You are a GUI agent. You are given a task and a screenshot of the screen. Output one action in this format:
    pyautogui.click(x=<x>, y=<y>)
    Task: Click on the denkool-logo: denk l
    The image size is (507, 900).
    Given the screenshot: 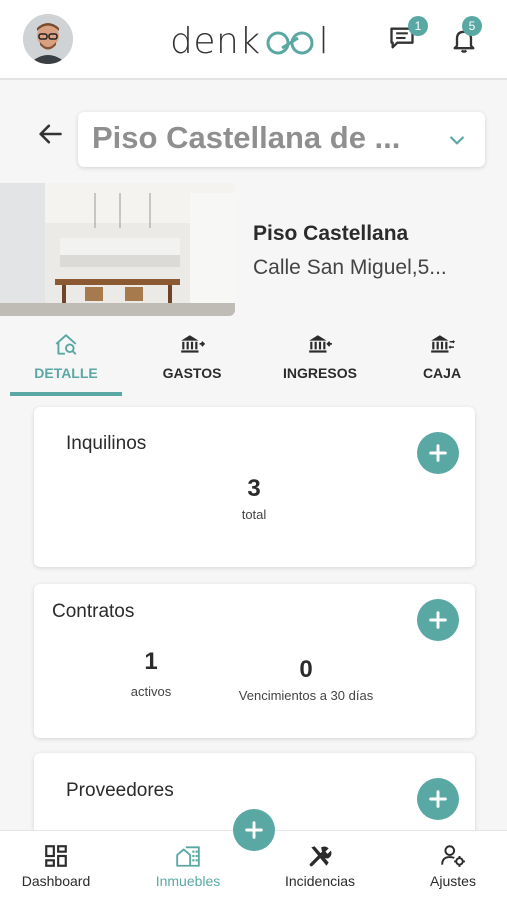 What is the action you would take?
    pyautogui.click(x=257, y=41)
    